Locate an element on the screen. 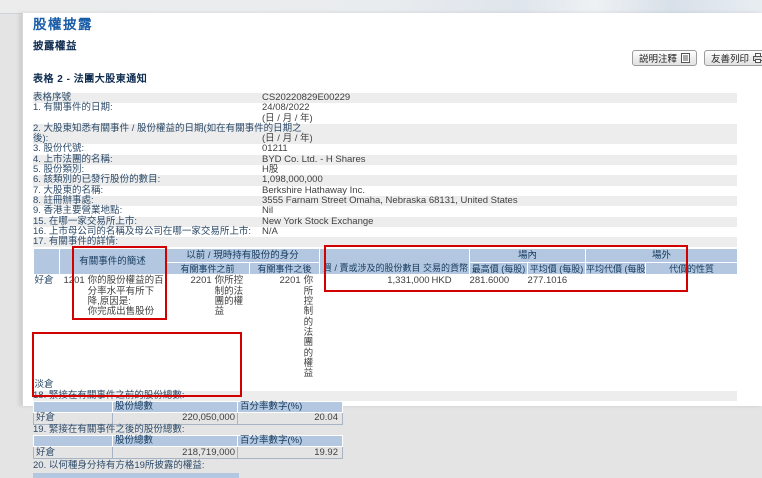  shares-after-table: 股份總數 百分率數字(%) 好倉 218,719,000 19.92 is located at coordinates (188, 447).